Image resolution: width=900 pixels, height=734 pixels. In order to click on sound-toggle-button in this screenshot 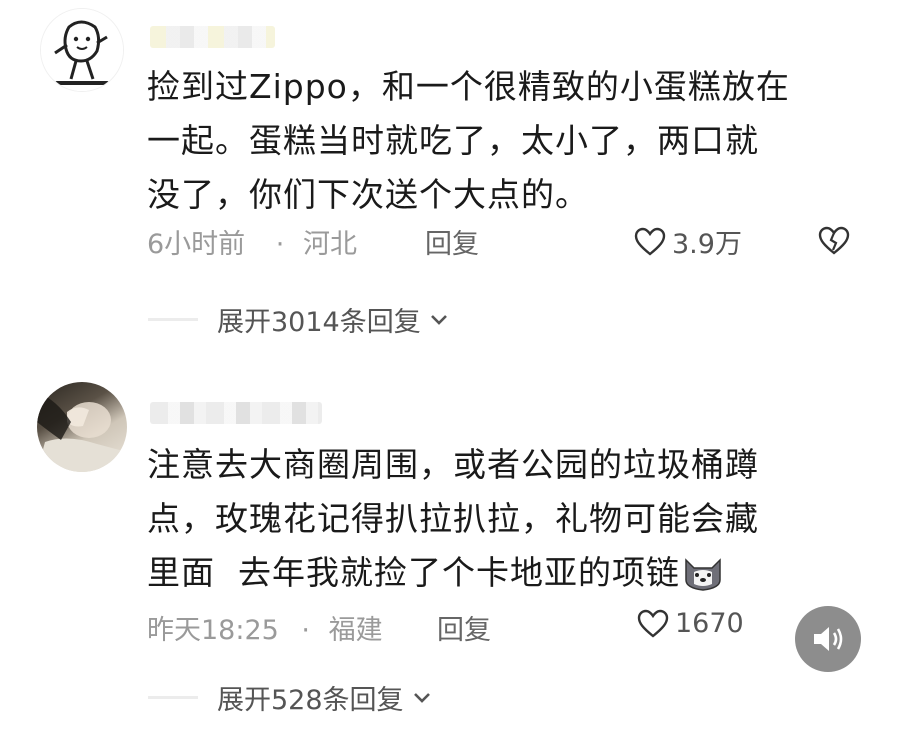, I will do `click(828, 639)`.